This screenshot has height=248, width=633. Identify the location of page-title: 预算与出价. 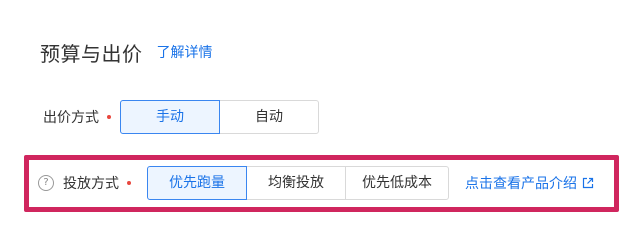
(91, 53).